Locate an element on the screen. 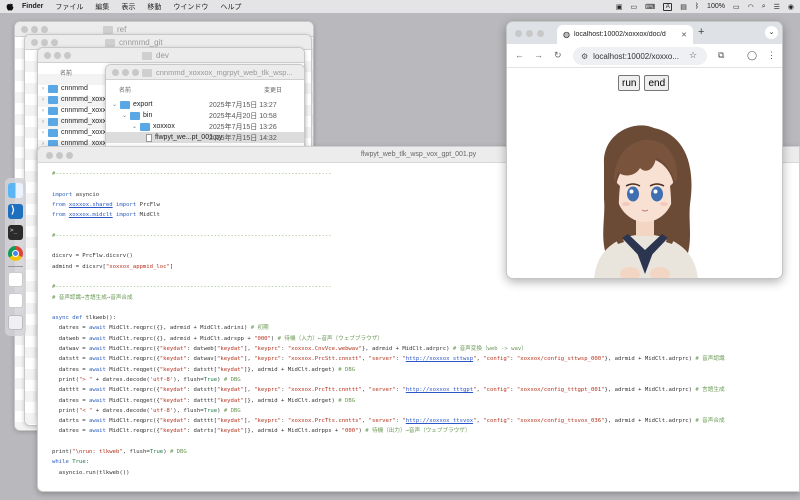  site-info-icon: ⚙ is located at coordinates (584, 56).